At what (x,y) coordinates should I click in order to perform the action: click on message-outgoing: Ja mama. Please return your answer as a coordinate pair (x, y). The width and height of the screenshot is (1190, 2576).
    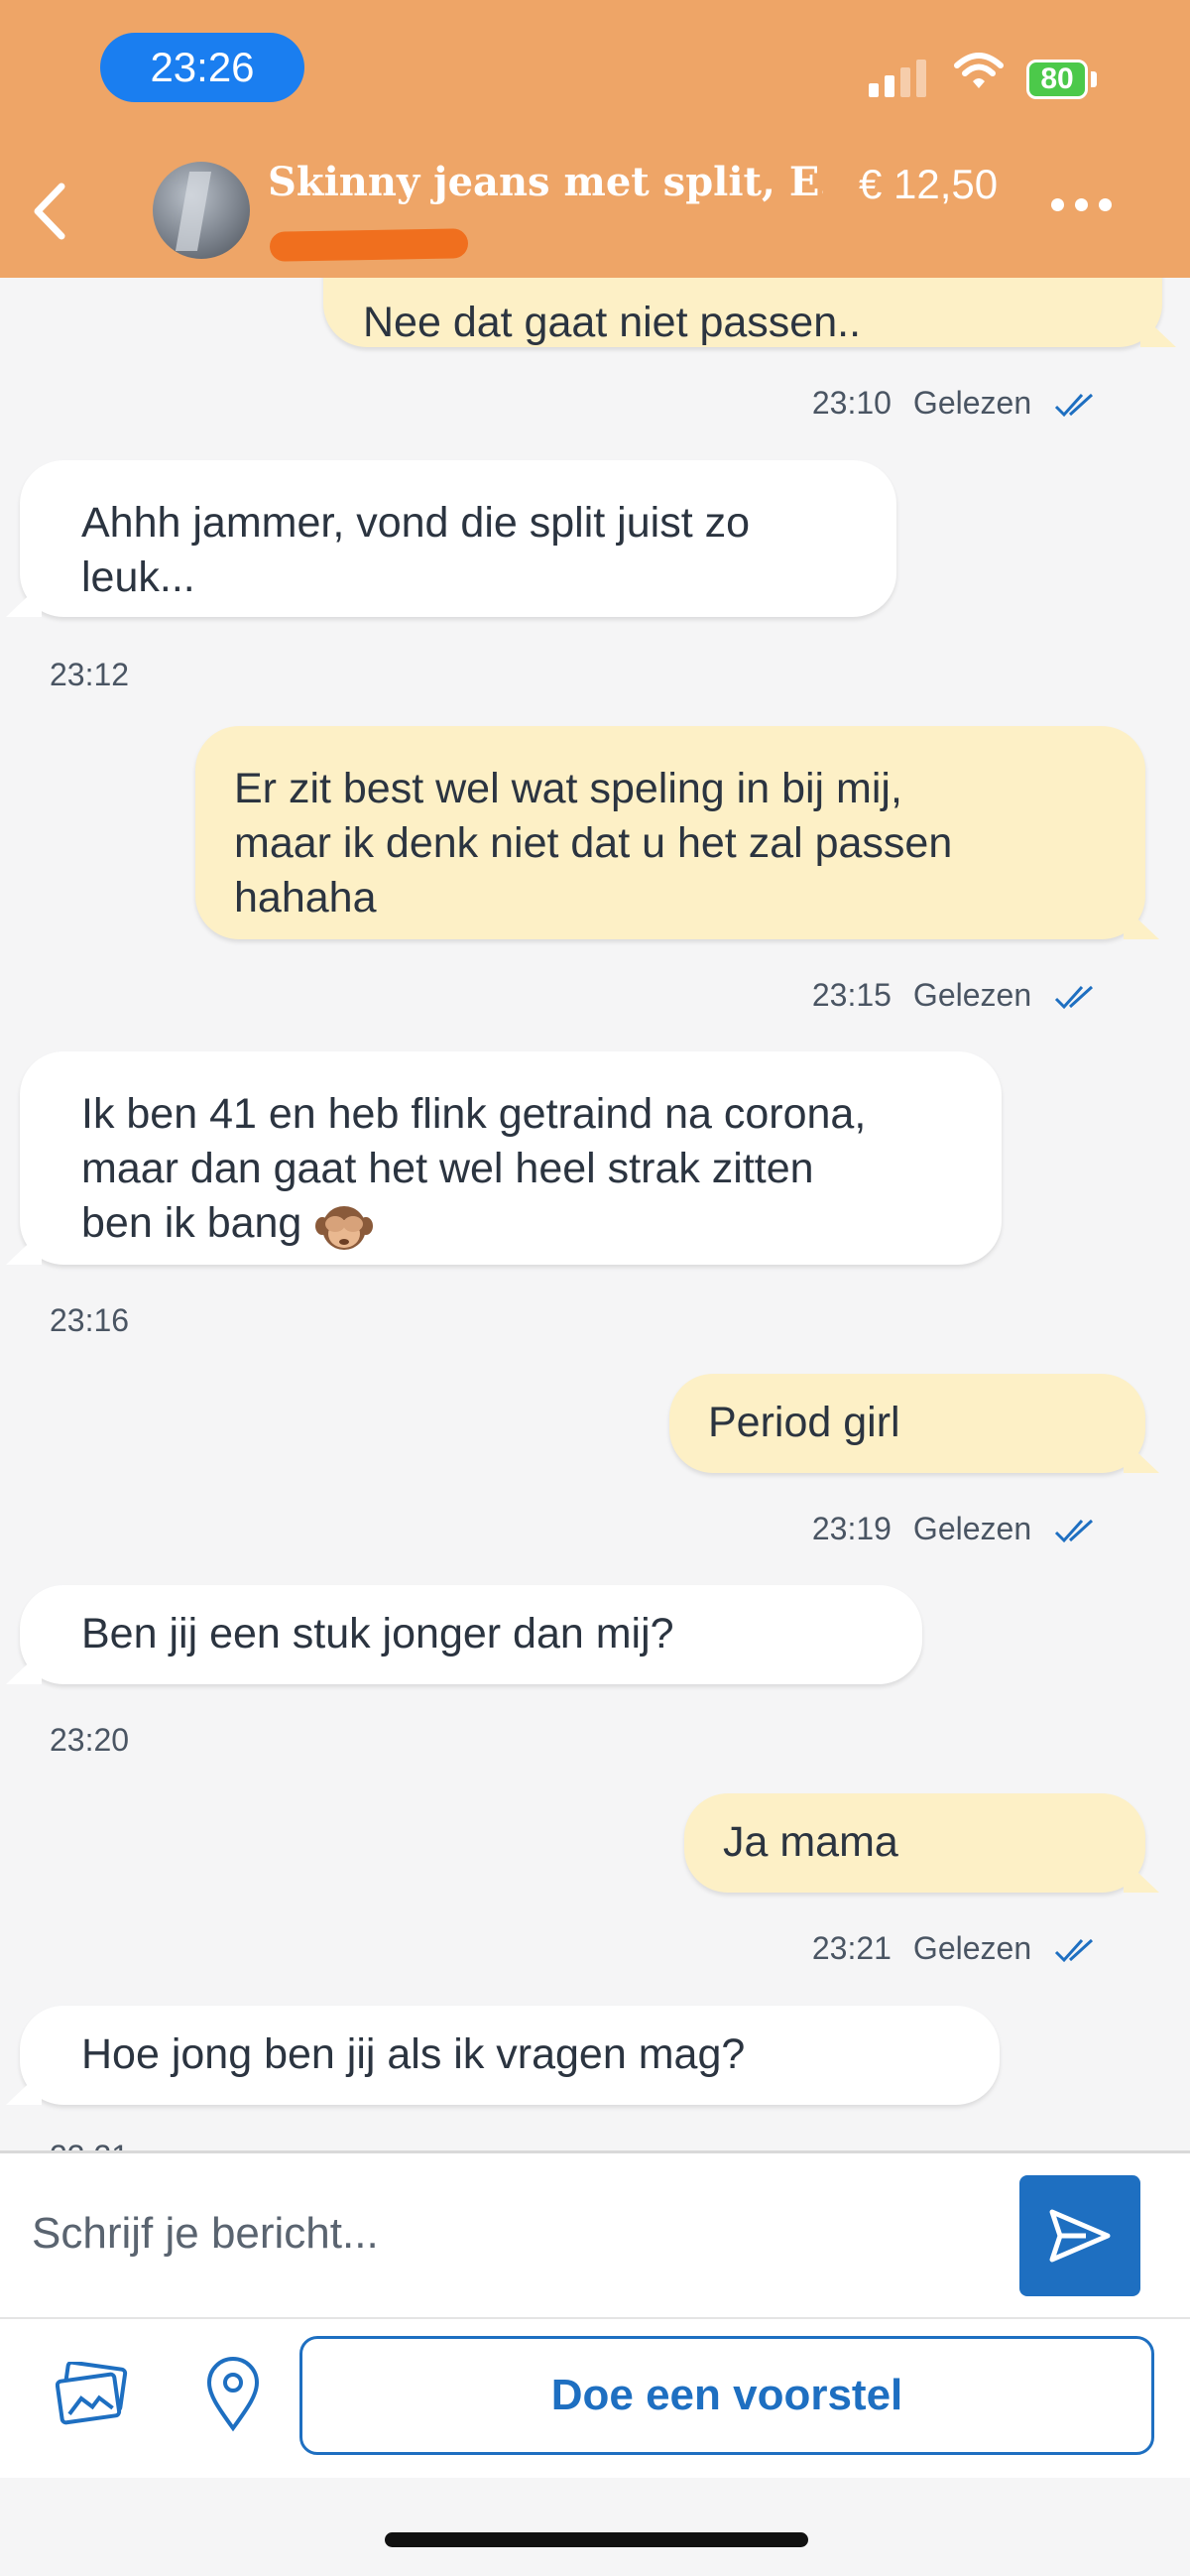
    Looking at the image, I should click on (914, 1843).